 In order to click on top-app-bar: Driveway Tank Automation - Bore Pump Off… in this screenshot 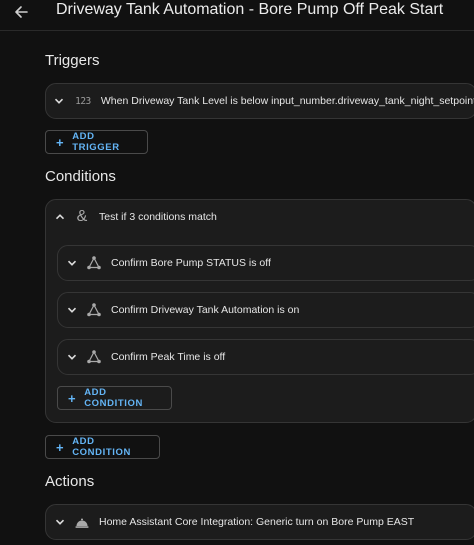, I will do `click(237, 15)`.